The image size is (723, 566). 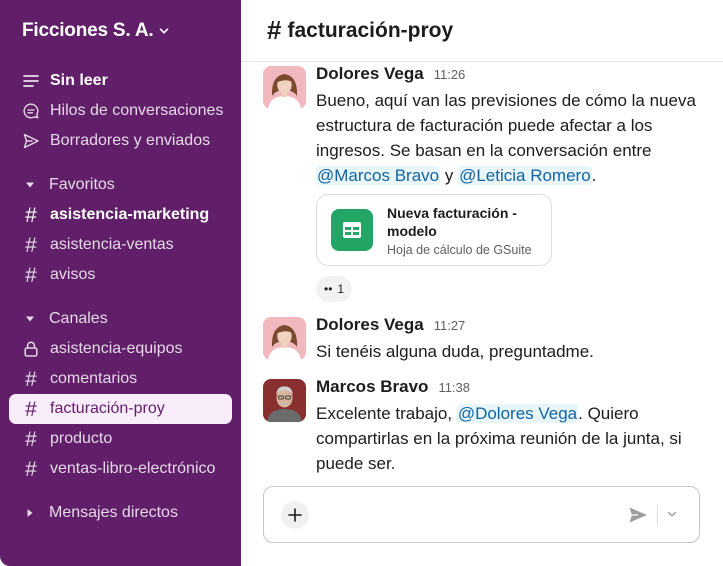 I want to click on sidebar-item-producto: # producto, so click(x=120, y=439).